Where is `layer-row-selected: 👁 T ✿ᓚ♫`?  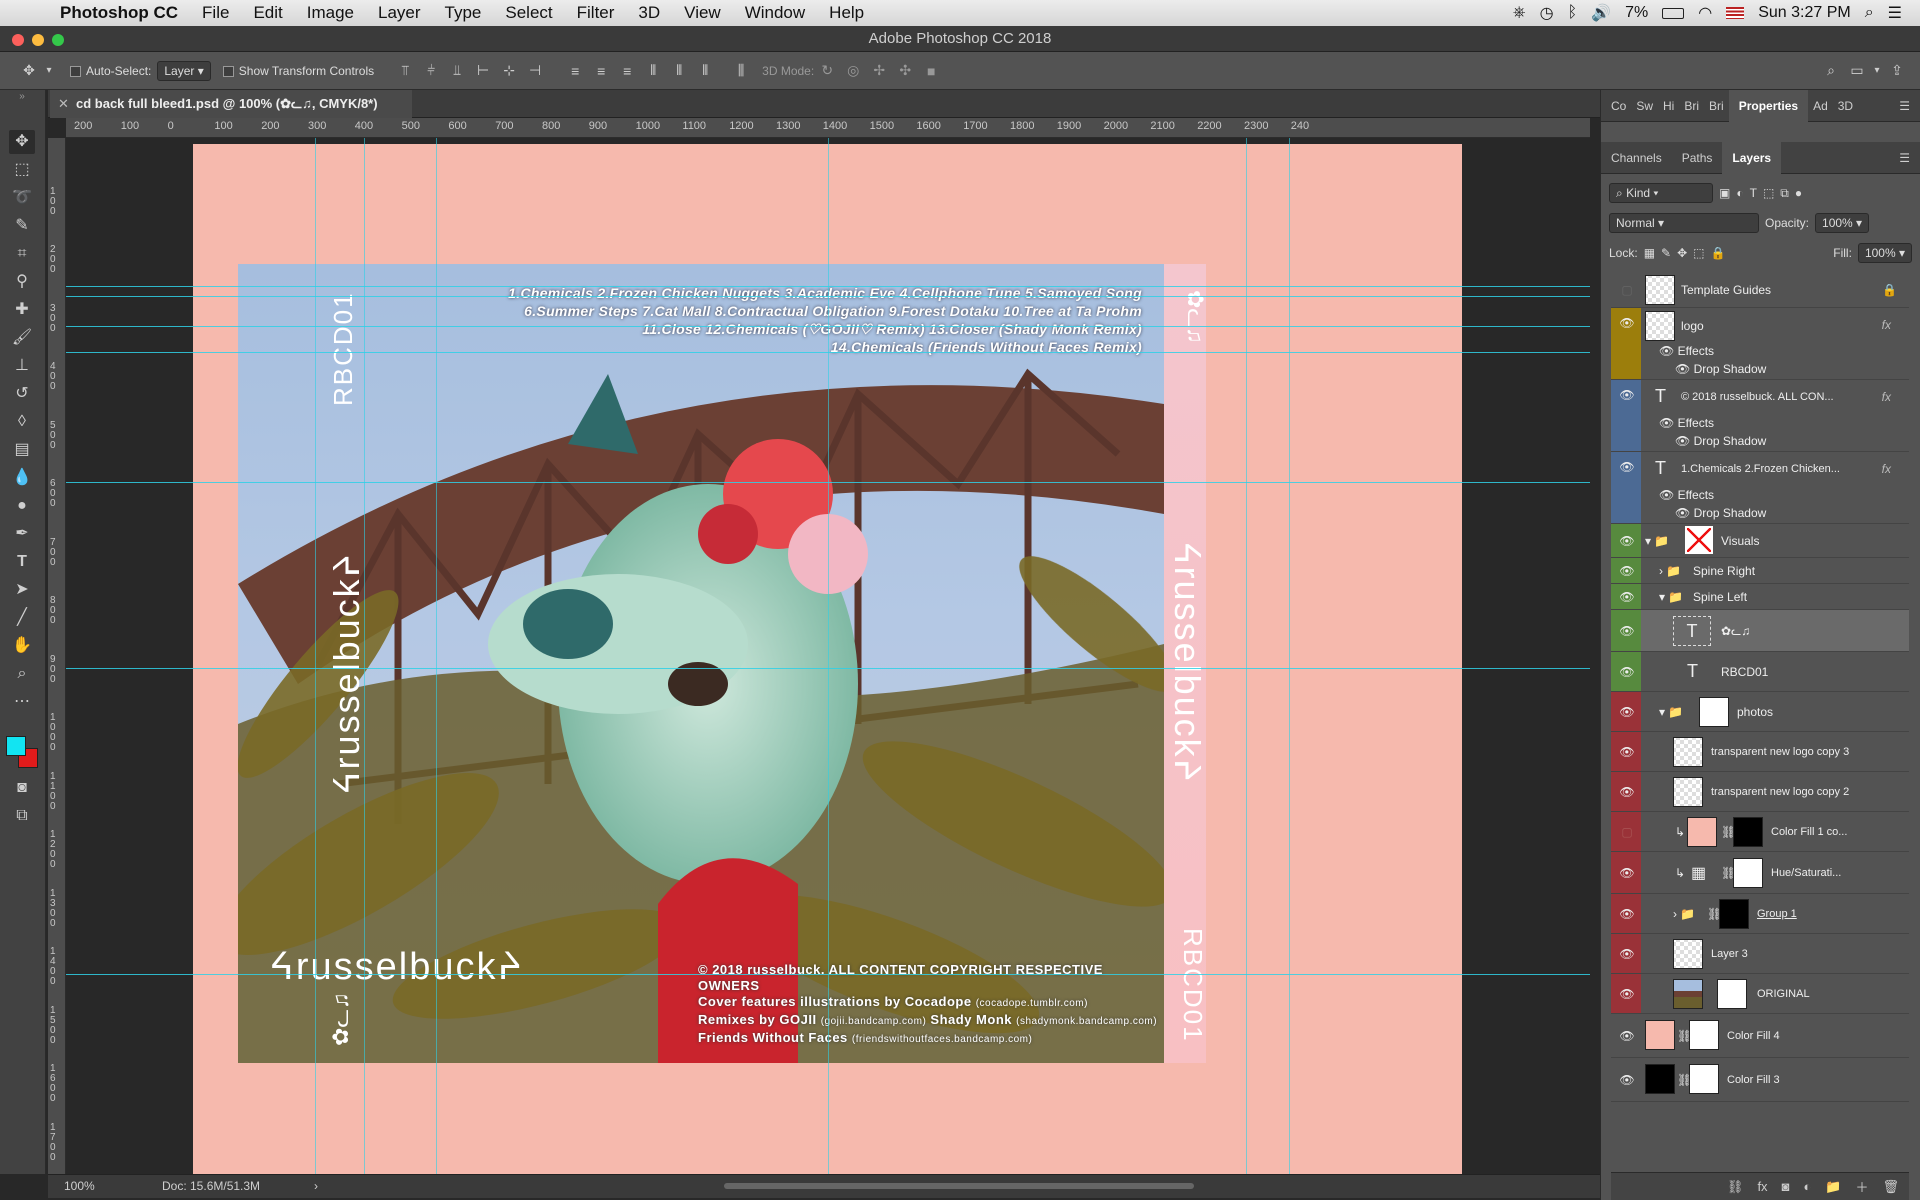
layer-row-selected: 👁 T ✿ᓚ♫ is located at coordinates (1760, 631).